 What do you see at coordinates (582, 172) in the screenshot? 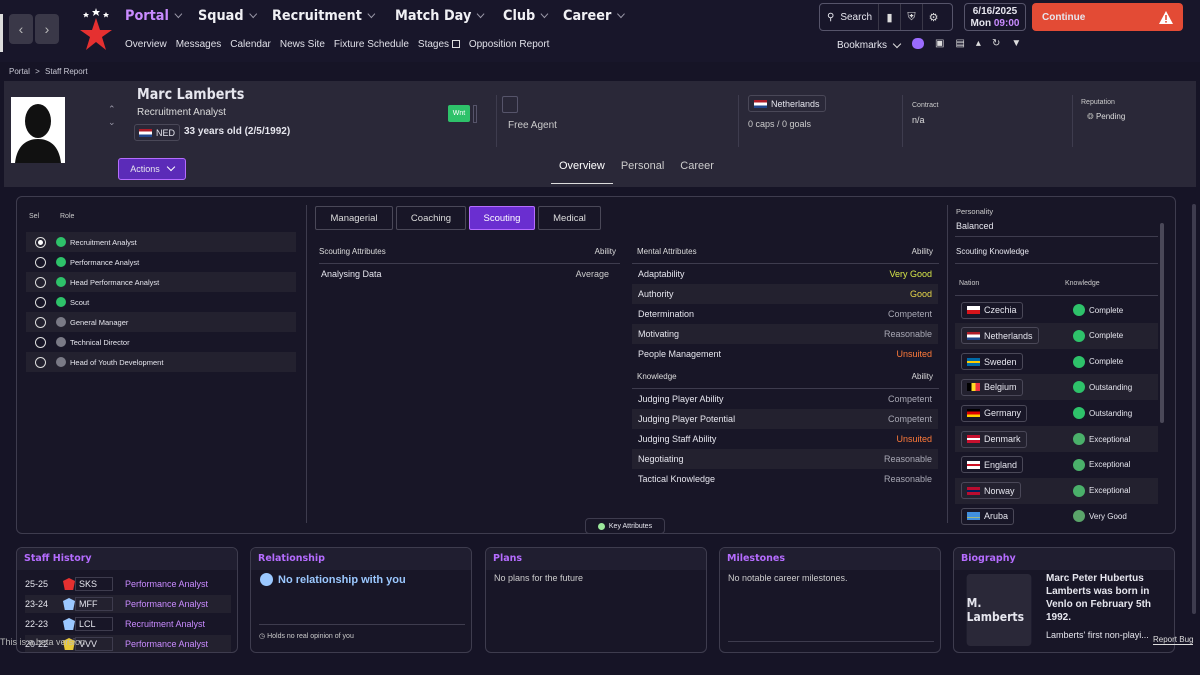
I see `tab-overview: Overview` at bounding box center [582, 172].